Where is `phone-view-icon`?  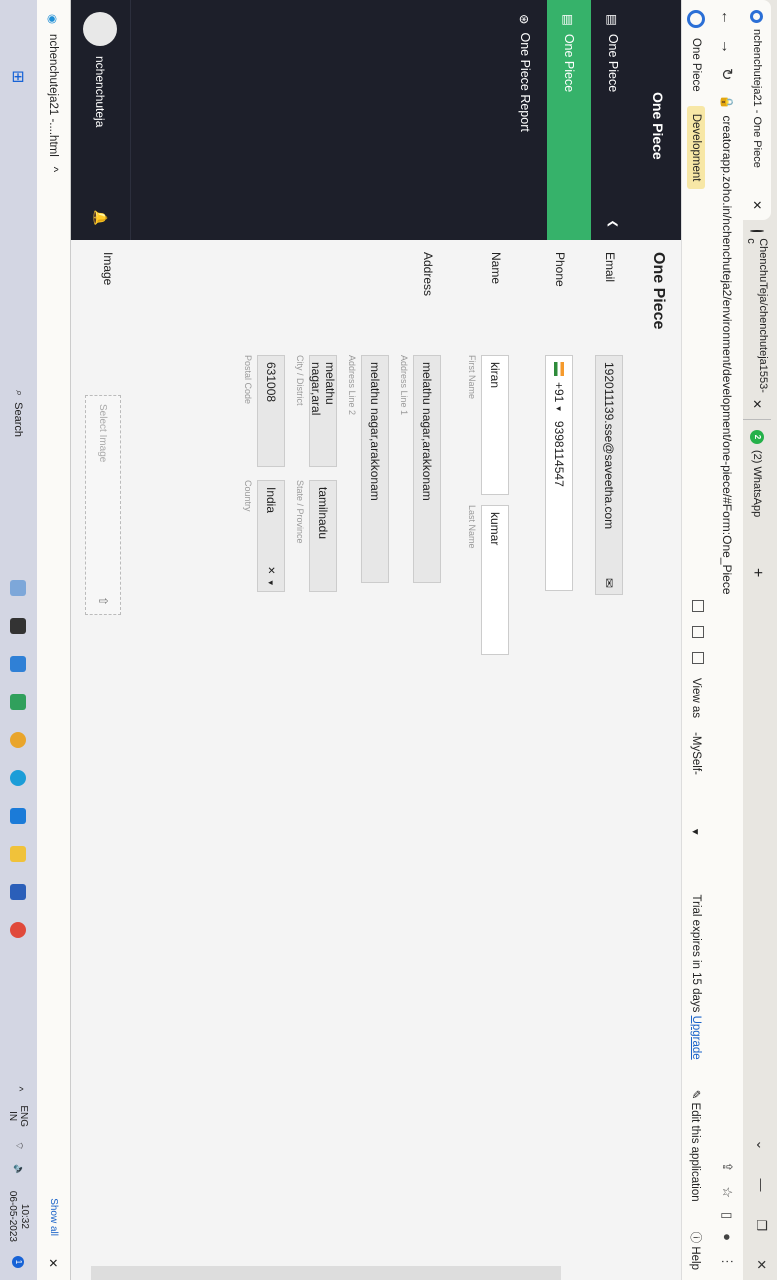 phone-view-icon is located at coordinates (696, 658).